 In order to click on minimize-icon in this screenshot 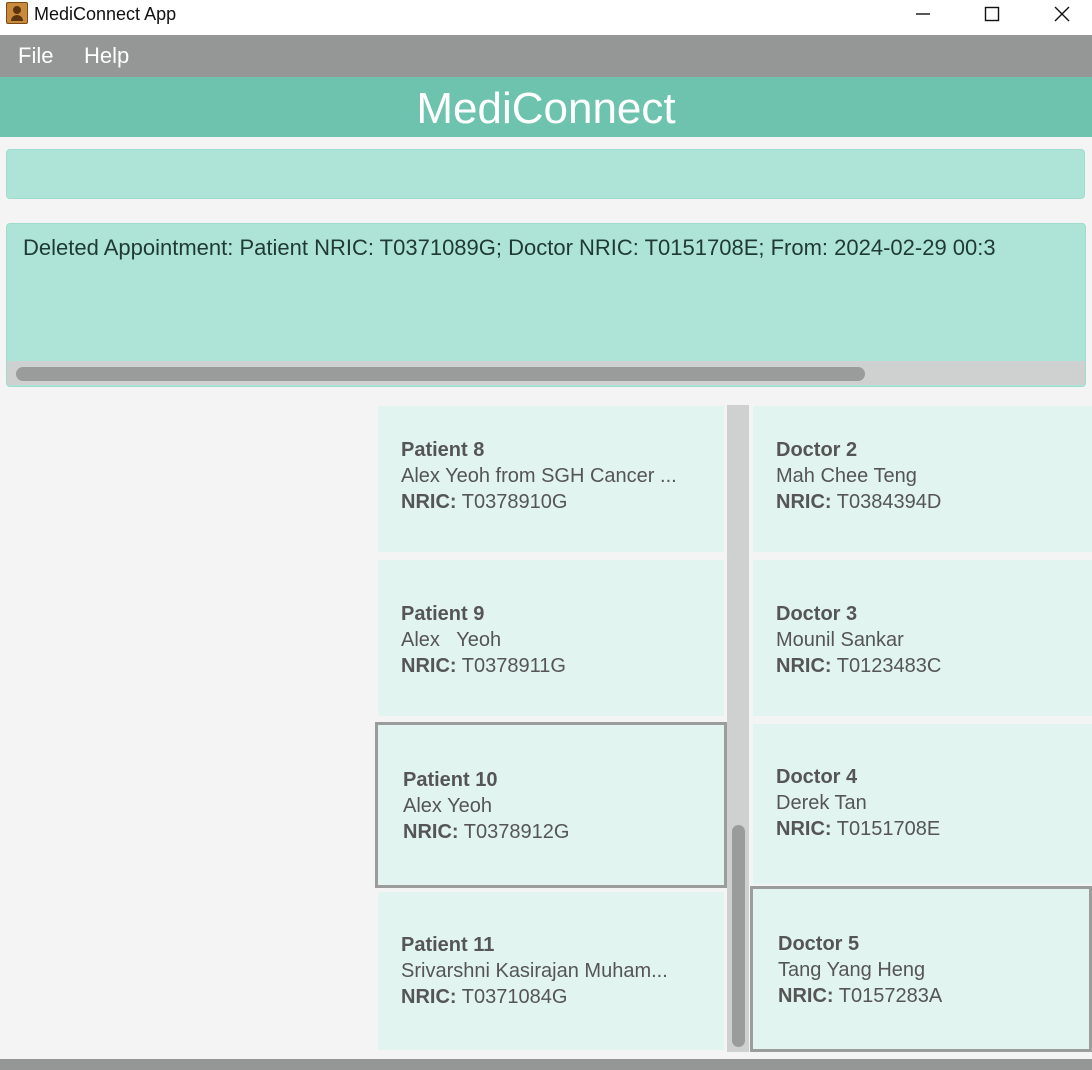, I will do `click(923, 14)`.